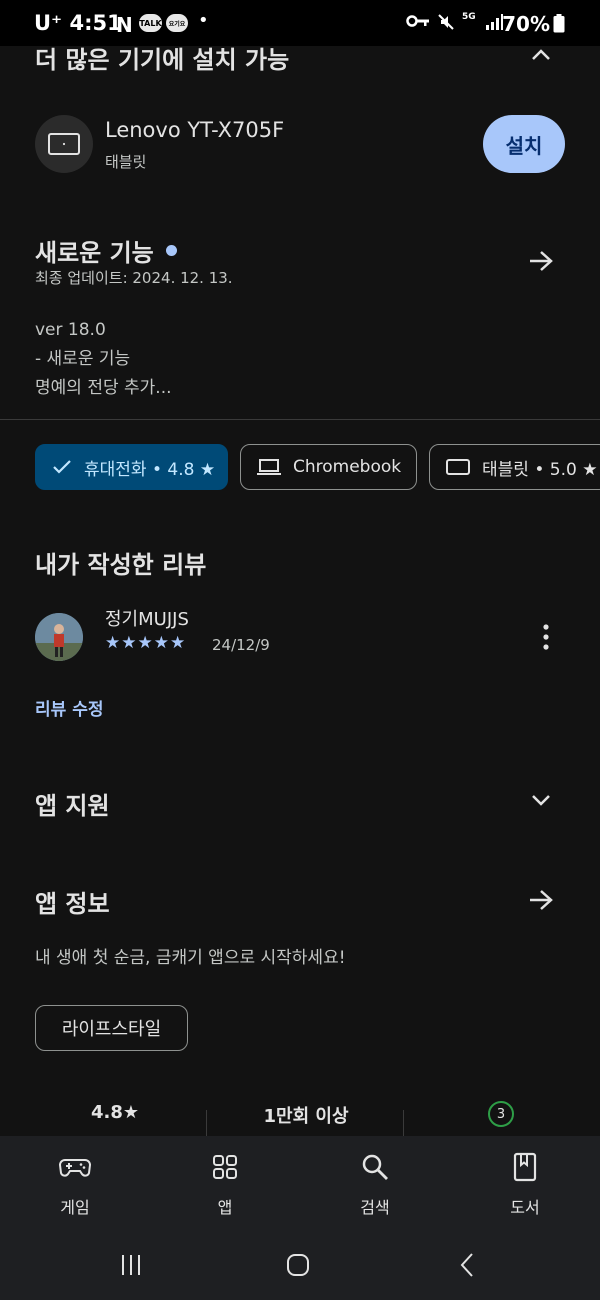  Describe the element at coordinates (134, 278) in the screenshot. I see `last-updated: 최종 업데이트: 2024. 12. 13.` at that location.